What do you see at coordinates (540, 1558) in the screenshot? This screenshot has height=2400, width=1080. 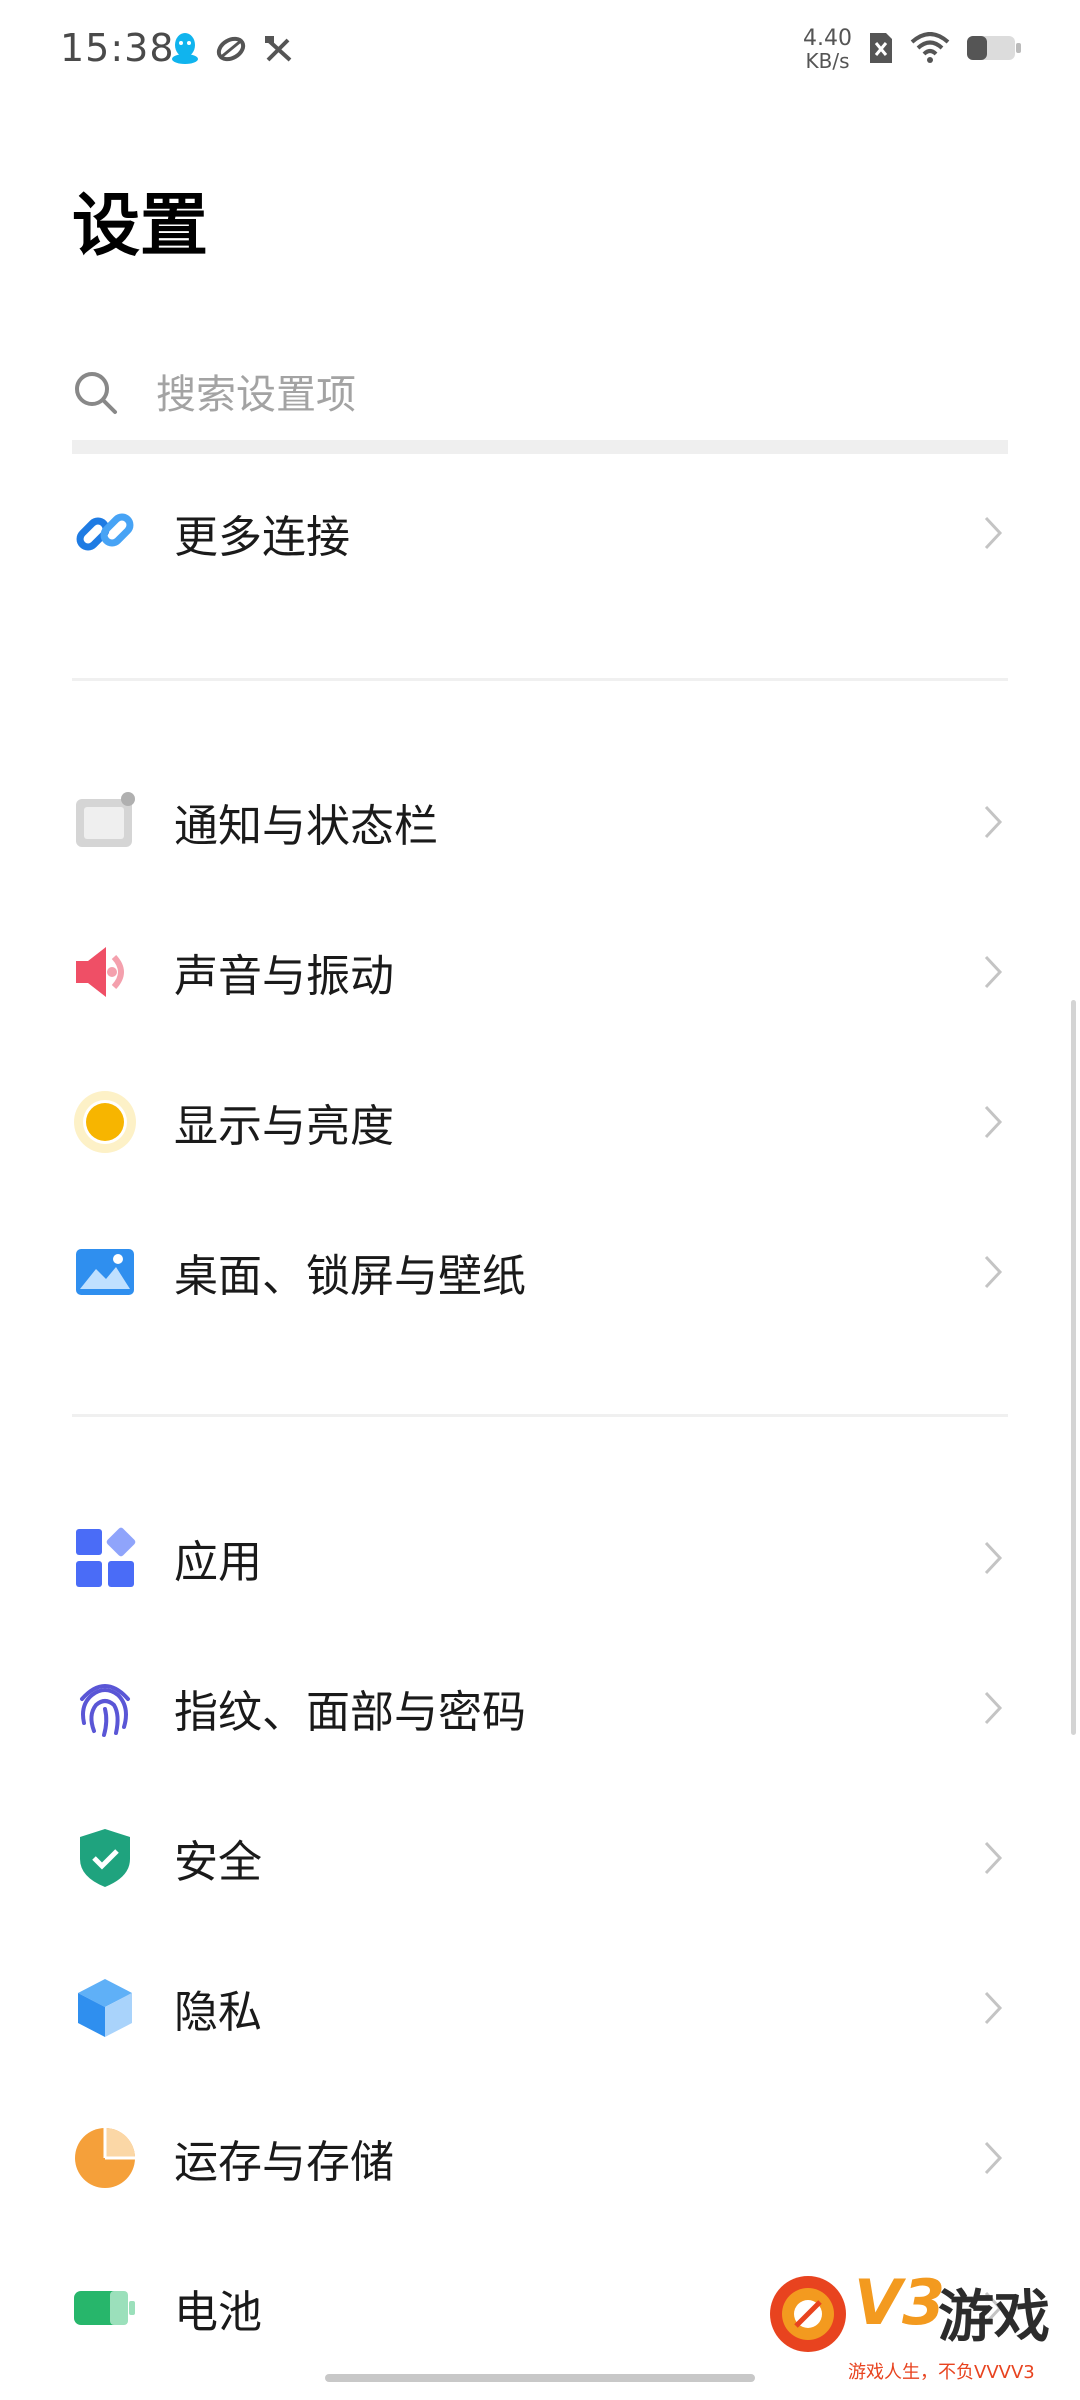 I see `settings-item-apps: 应用` at bounding box center [540, 1558].